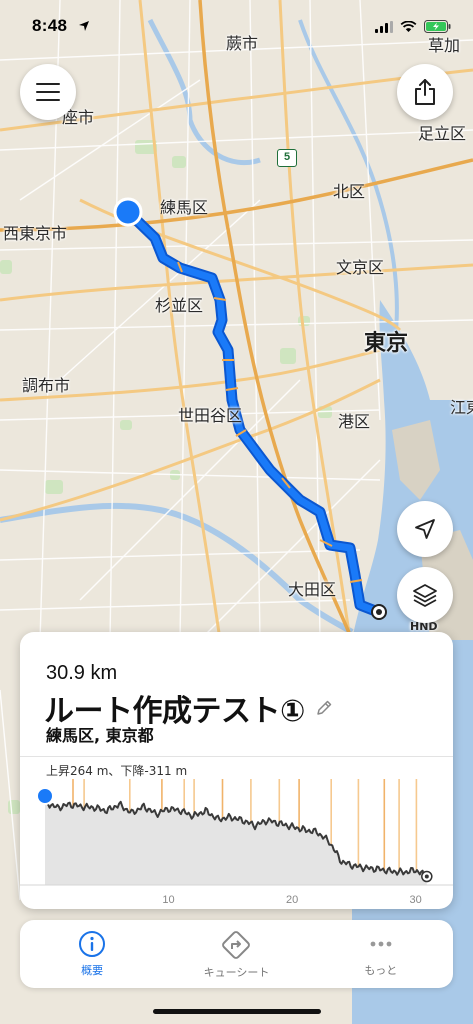  What do you see at coordinates (84, 26) in the screenshot?
I see `location-services-icon` at bounding box center [84, 26].